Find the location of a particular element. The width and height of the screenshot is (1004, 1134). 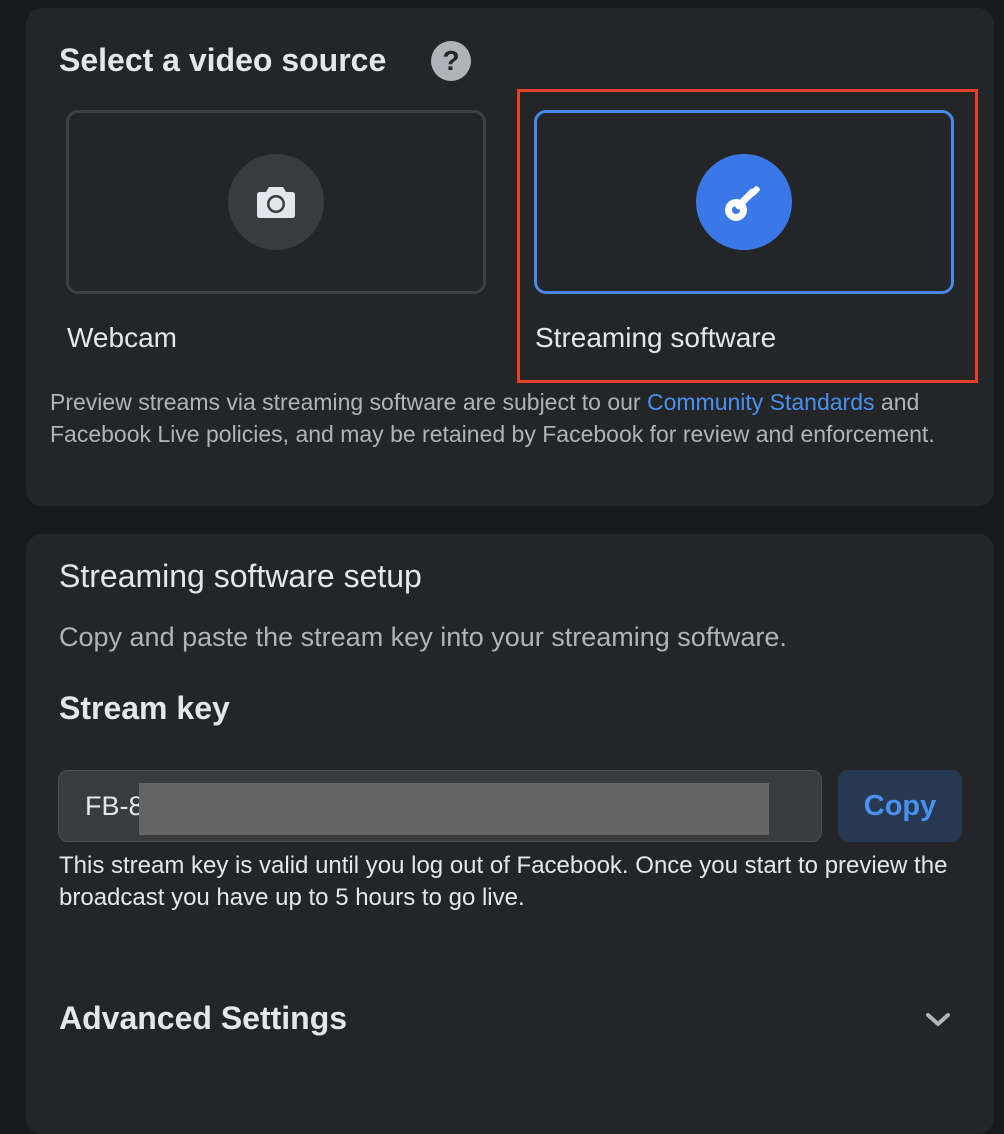

stream-key-redaction is located at coordinates (454, 809).